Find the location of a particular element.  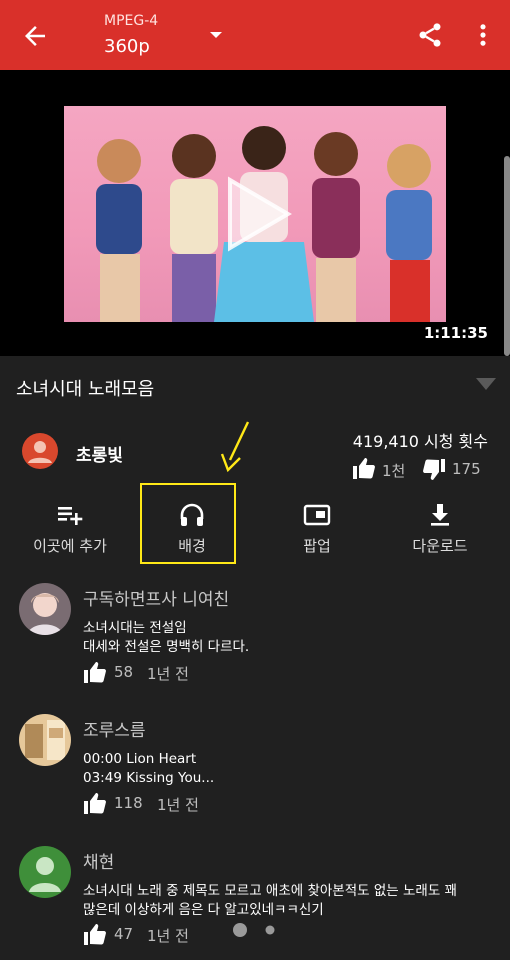

more-options-icon is located at coordinates (483, 35).